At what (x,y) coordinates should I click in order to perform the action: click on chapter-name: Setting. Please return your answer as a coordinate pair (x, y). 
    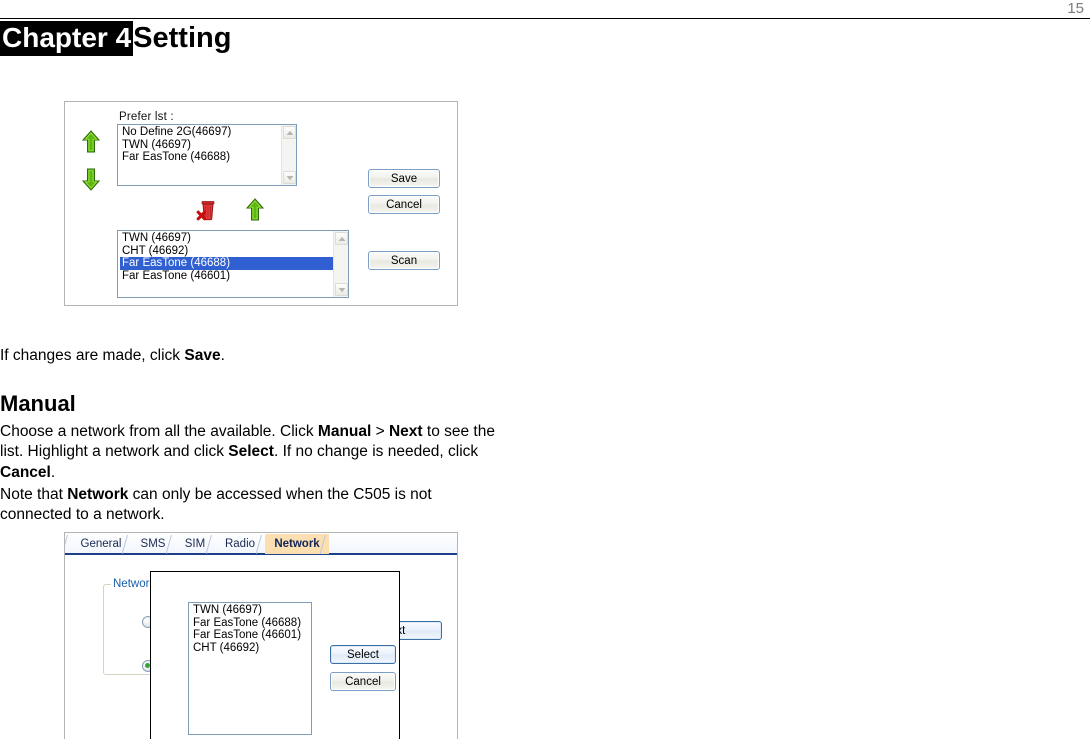
    Looking at the image, I should click on (182, 38).